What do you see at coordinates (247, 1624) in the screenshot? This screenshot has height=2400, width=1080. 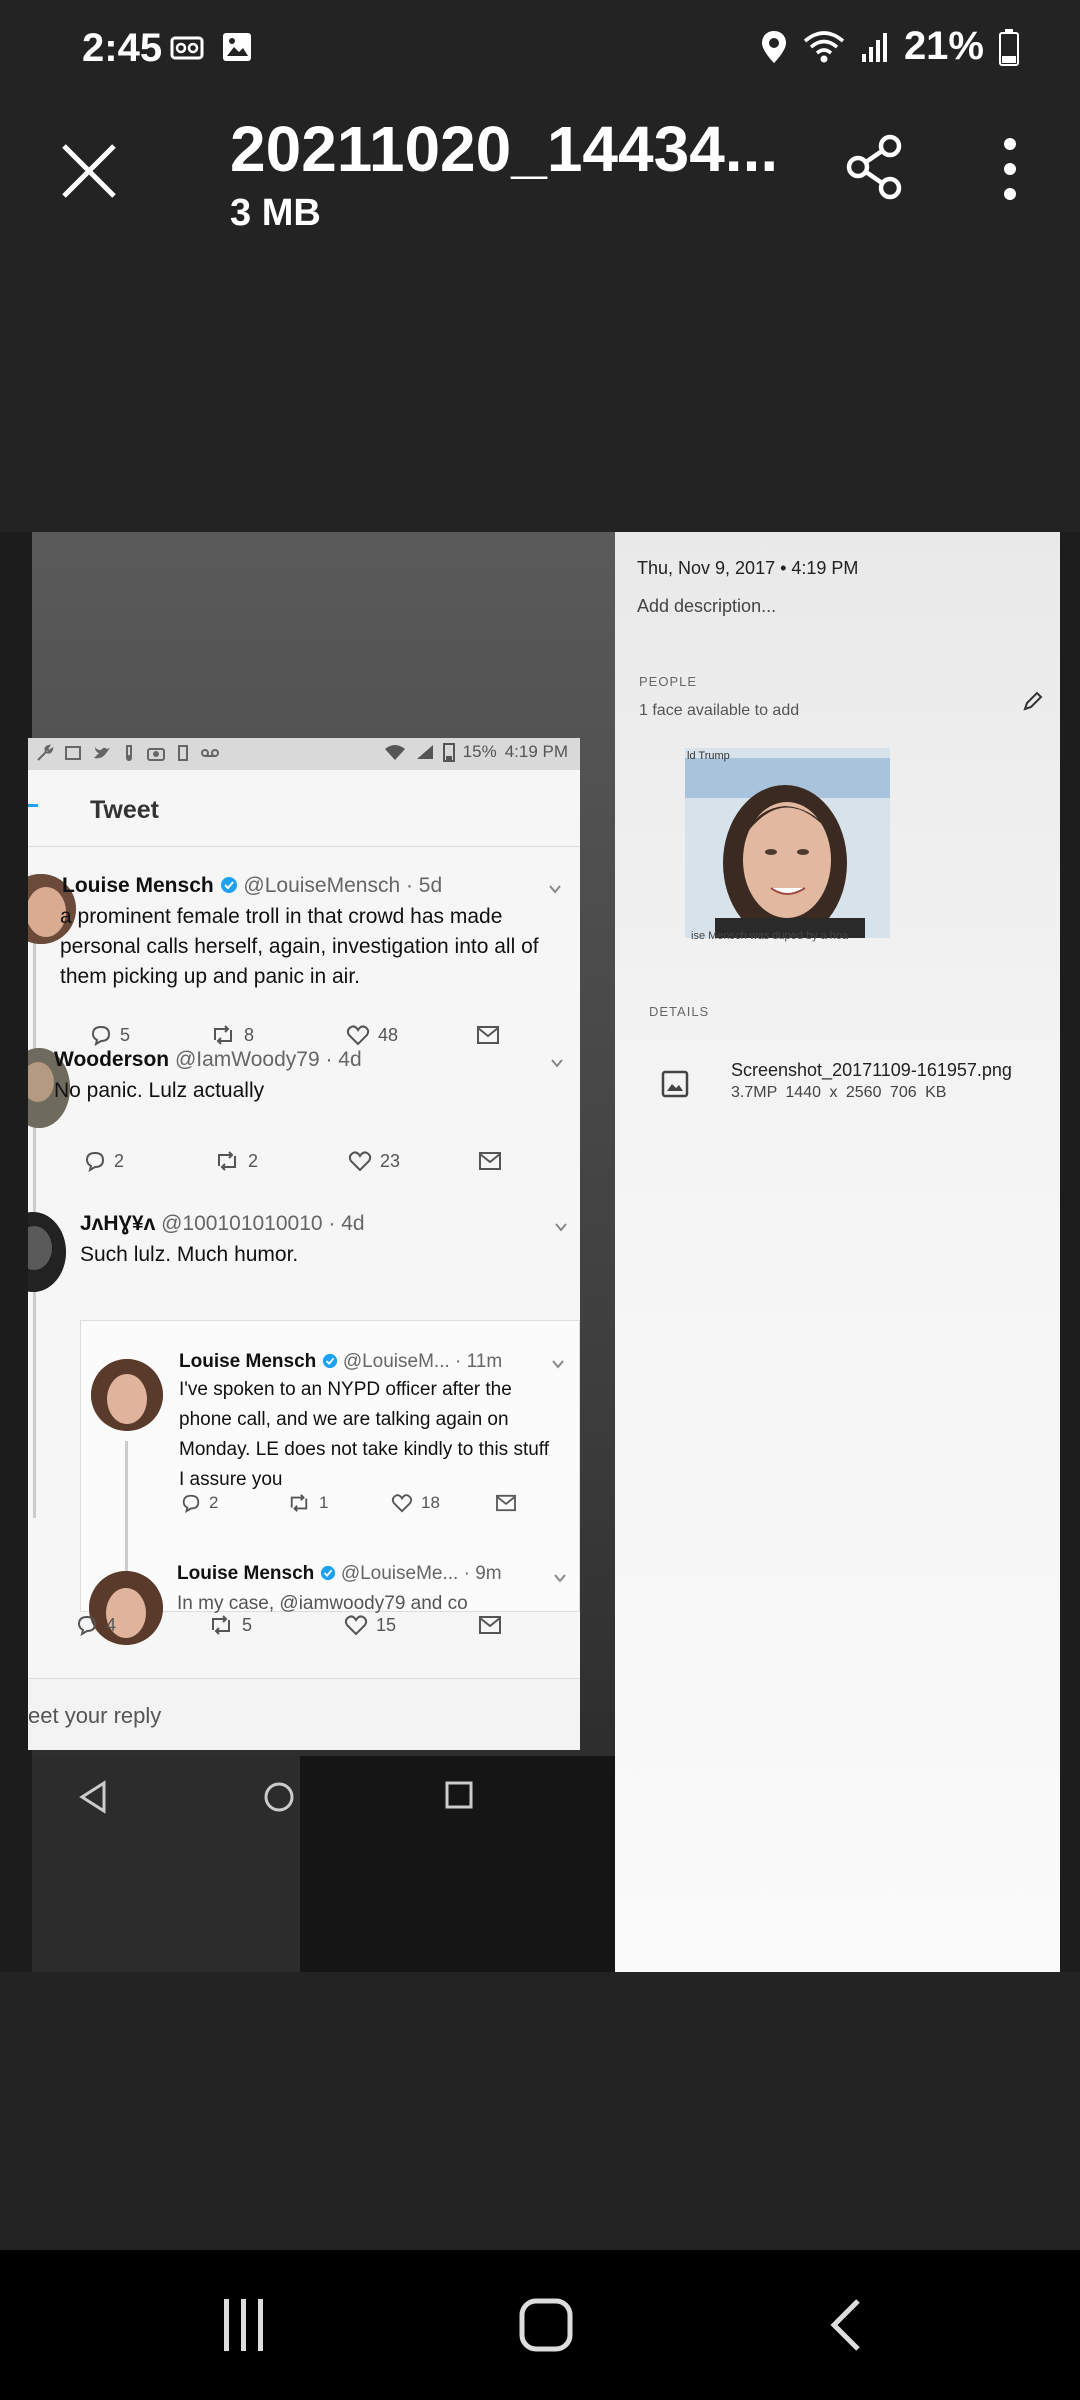 I see `retweet-count: 5` at bounding box center [247, 1624].